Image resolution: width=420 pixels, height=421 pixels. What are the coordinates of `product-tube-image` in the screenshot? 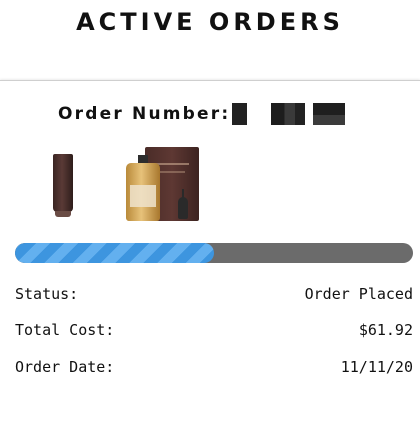 It's located at (63, 183).